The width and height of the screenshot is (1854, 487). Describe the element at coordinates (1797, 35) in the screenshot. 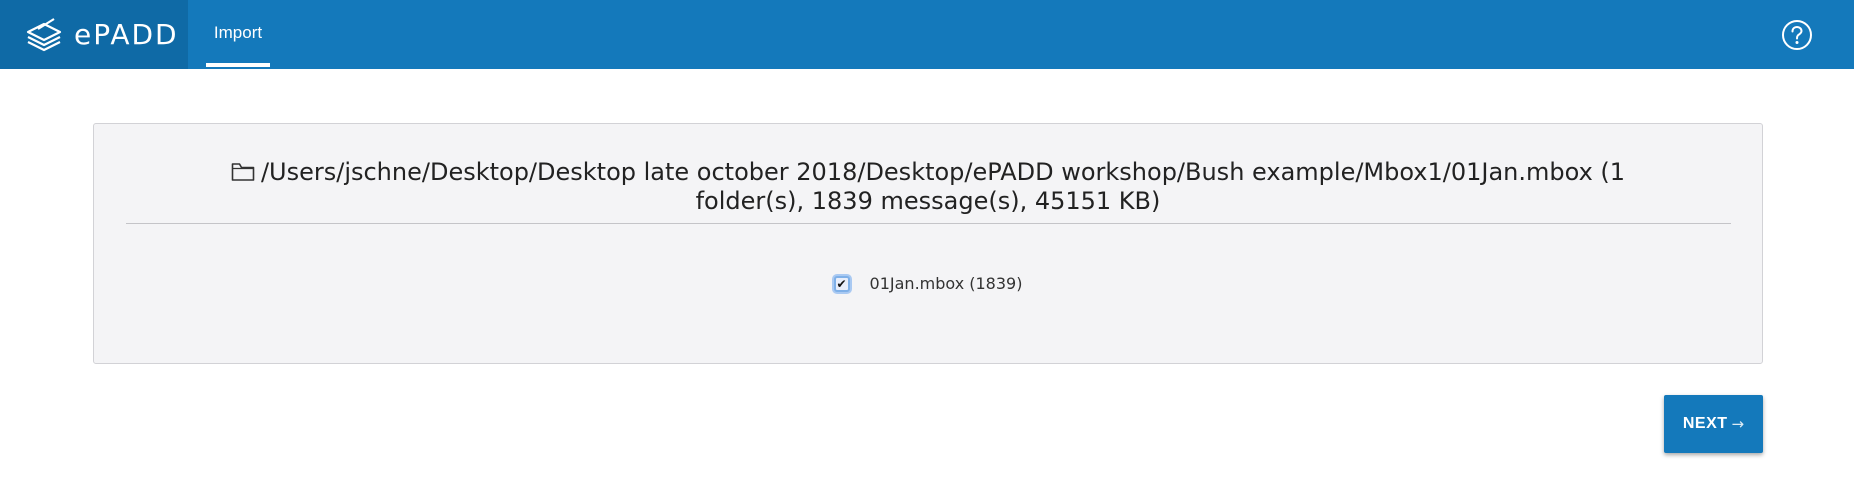

I see `help-circle-icon` at that location.